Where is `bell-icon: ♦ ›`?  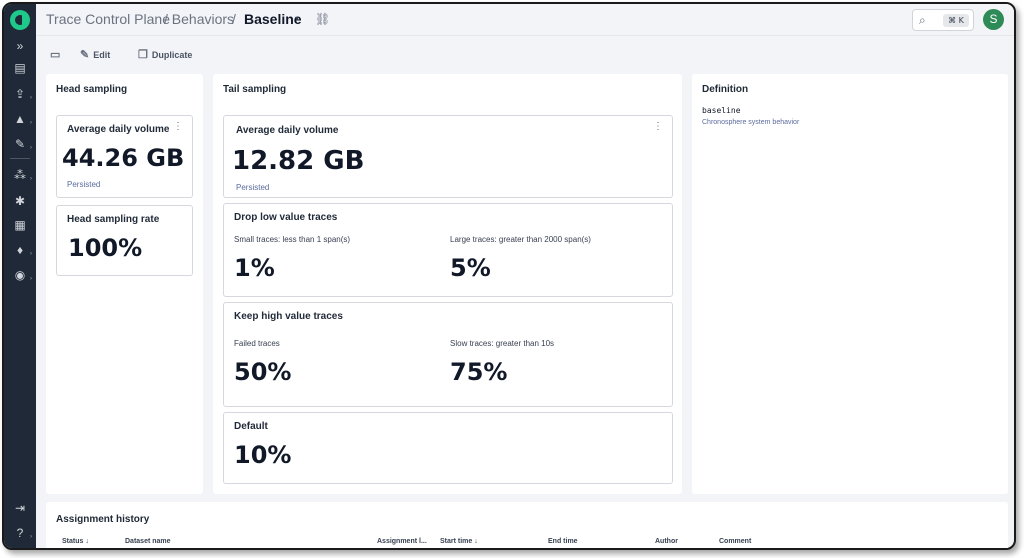
bell-icon: ♦ › is located at coordinates (21, 250).